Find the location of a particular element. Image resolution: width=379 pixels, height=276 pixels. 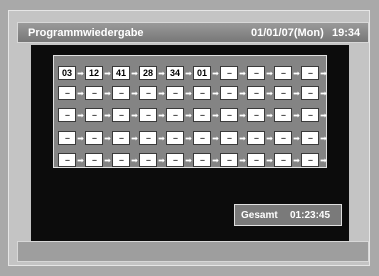

header-bar: Programmwiedergabe 01/01/07(Mon) 19:34 is located at coordinates (193, 32).